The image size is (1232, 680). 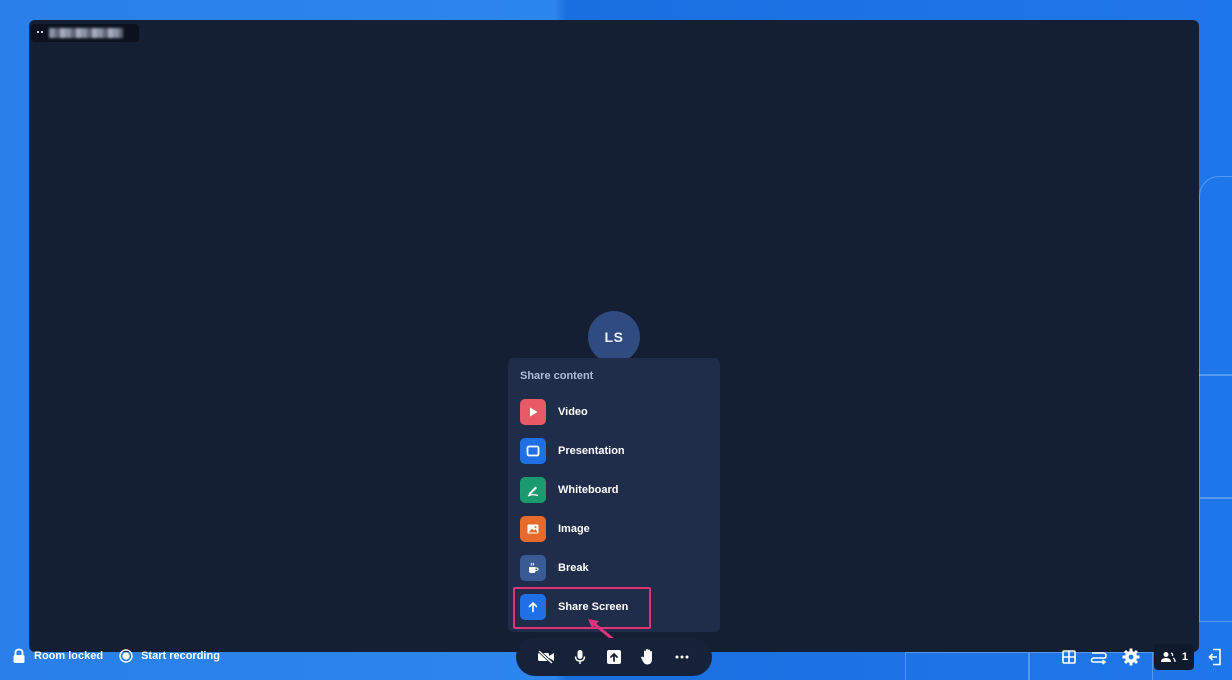 I want to click on more-icon, so click(x=682, y=657).